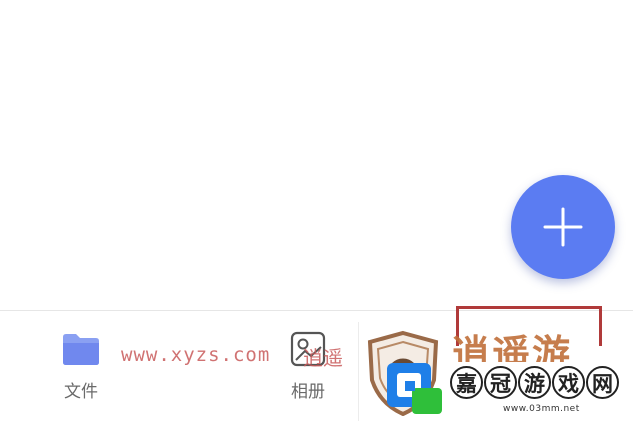  Describe the element at coordinates (81, 349) in the screenshot. I see `folder-icon` at that location.